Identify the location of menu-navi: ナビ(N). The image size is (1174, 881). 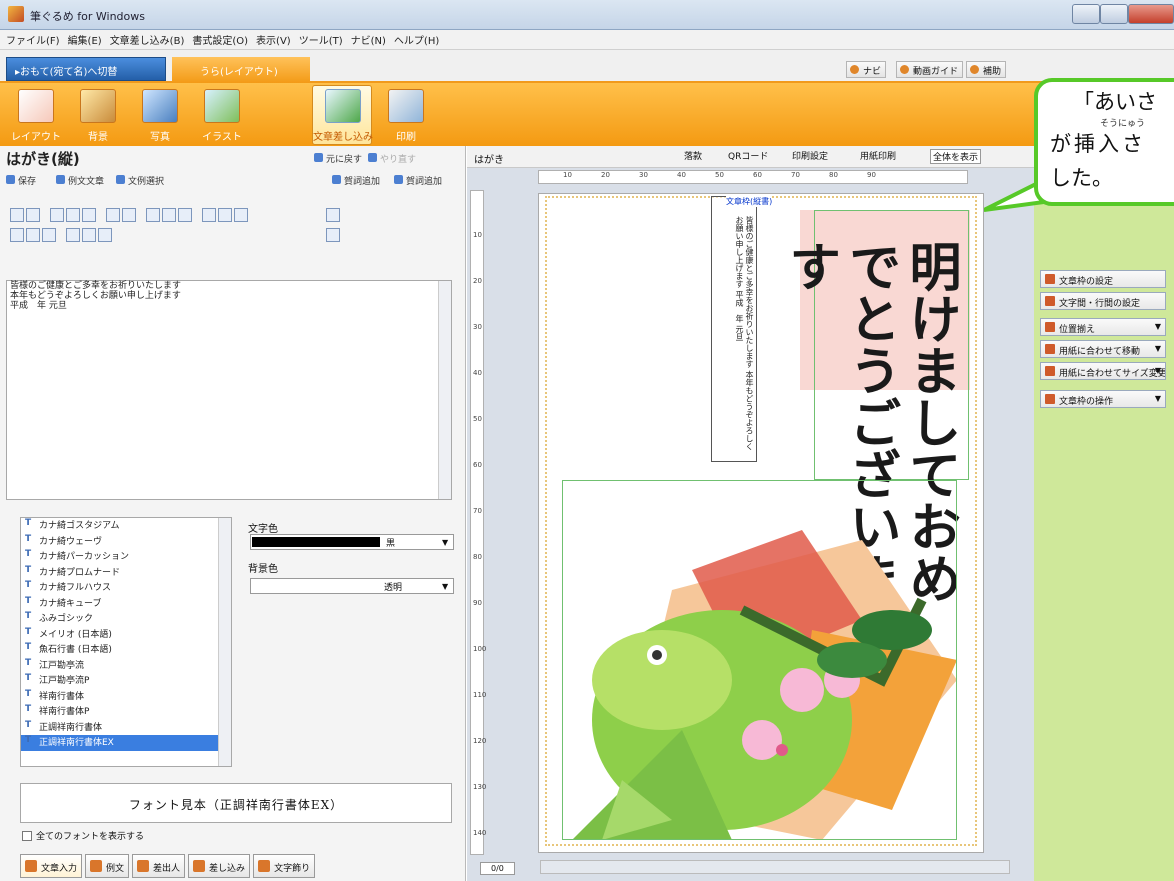
(368, 39).